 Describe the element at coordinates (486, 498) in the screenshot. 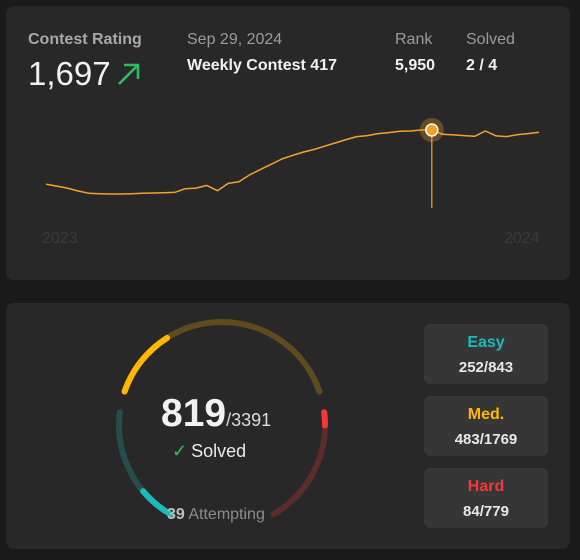

I see `hard-difficulty-box: Hard 84/779` at that location.